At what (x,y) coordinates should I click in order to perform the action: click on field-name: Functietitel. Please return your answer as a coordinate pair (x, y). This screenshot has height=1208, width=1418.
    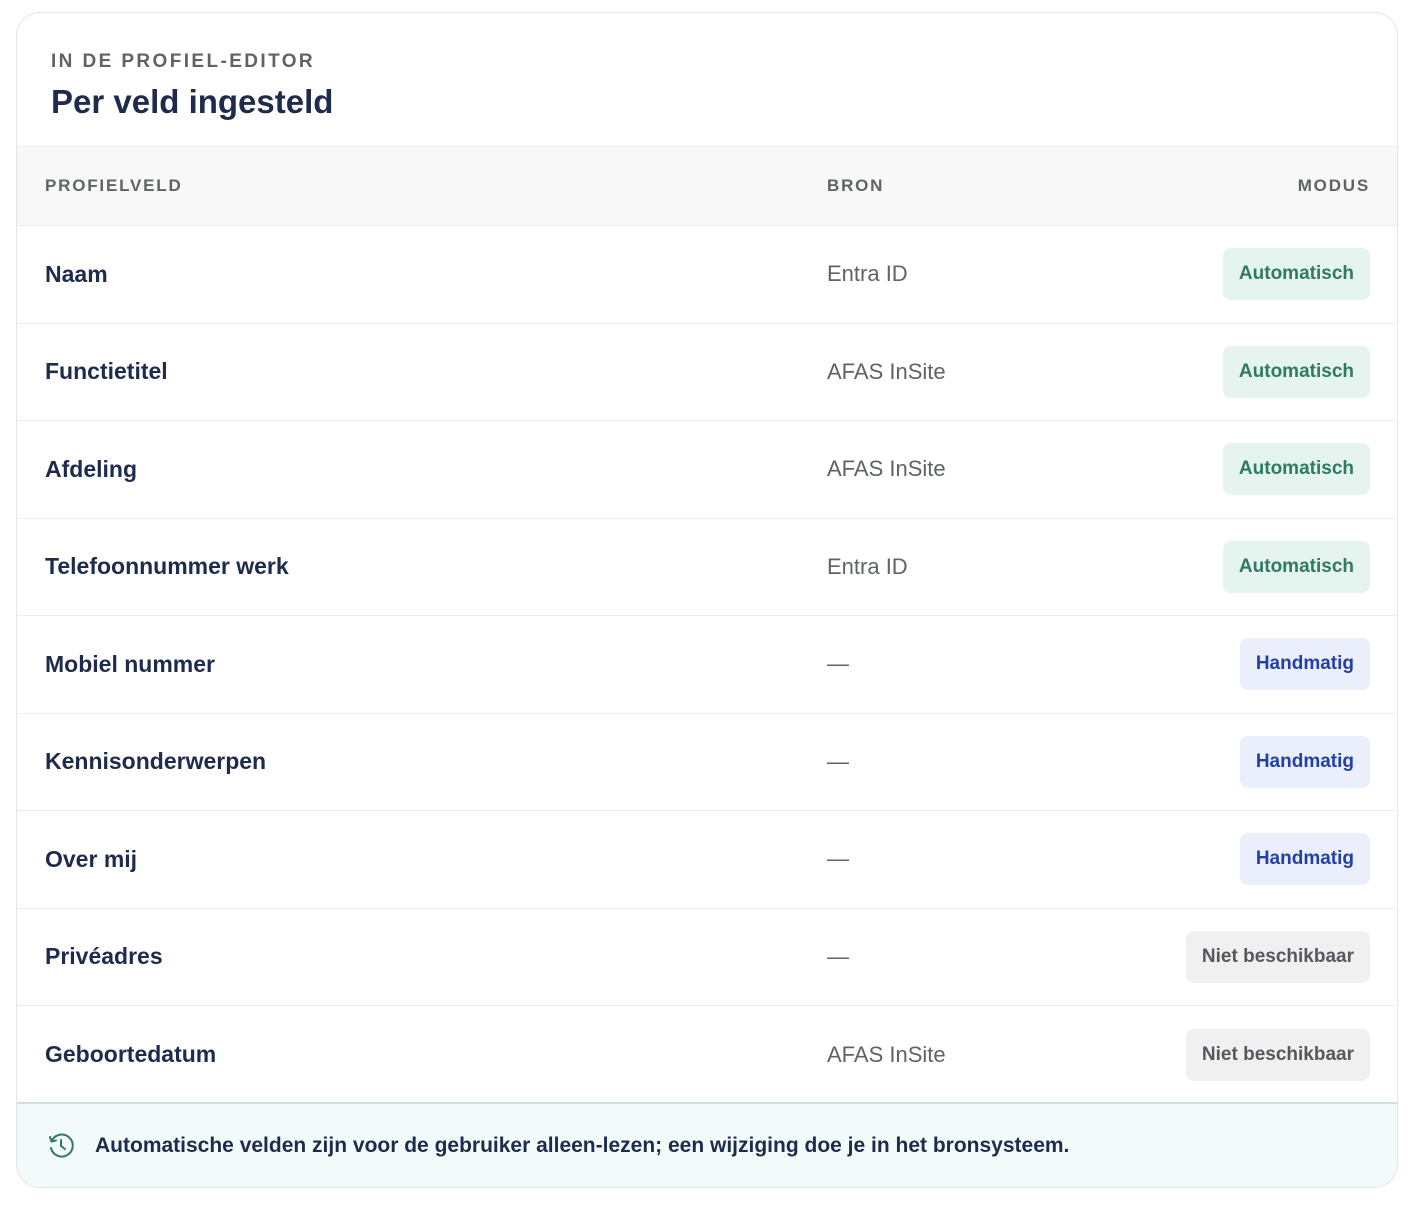
    Looking at the image, I should click on (106, 371).